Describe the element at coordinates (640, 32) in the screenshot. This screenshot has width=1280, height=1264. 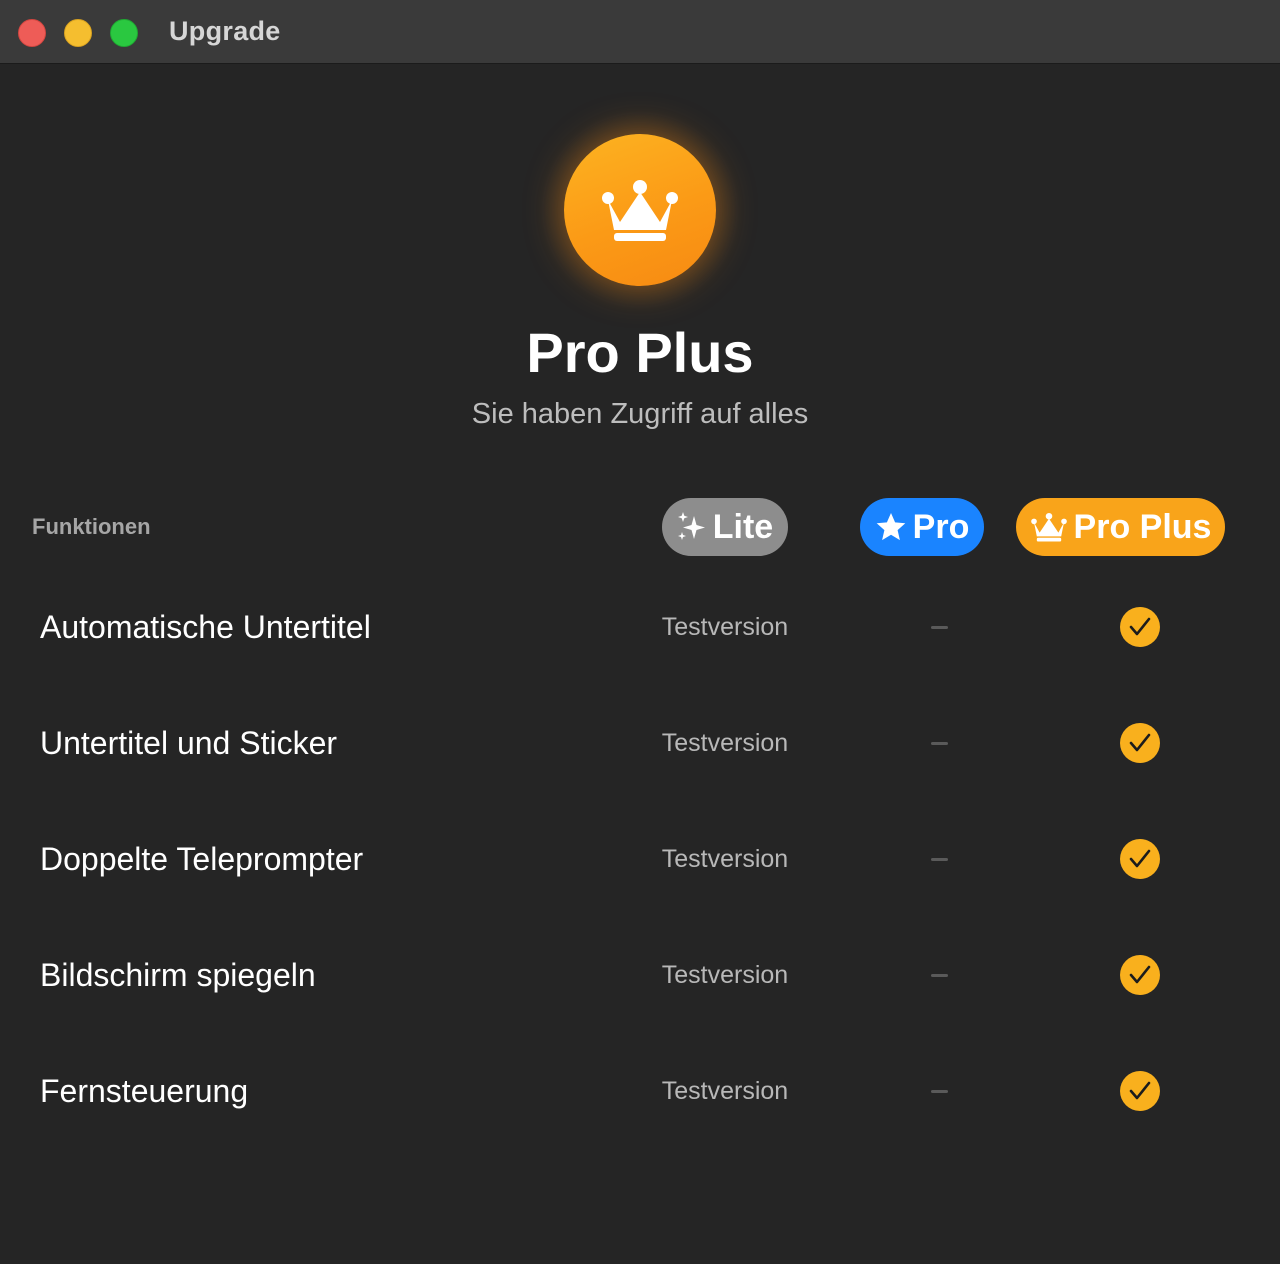
I see `title-bar: Upgrade` at that location.